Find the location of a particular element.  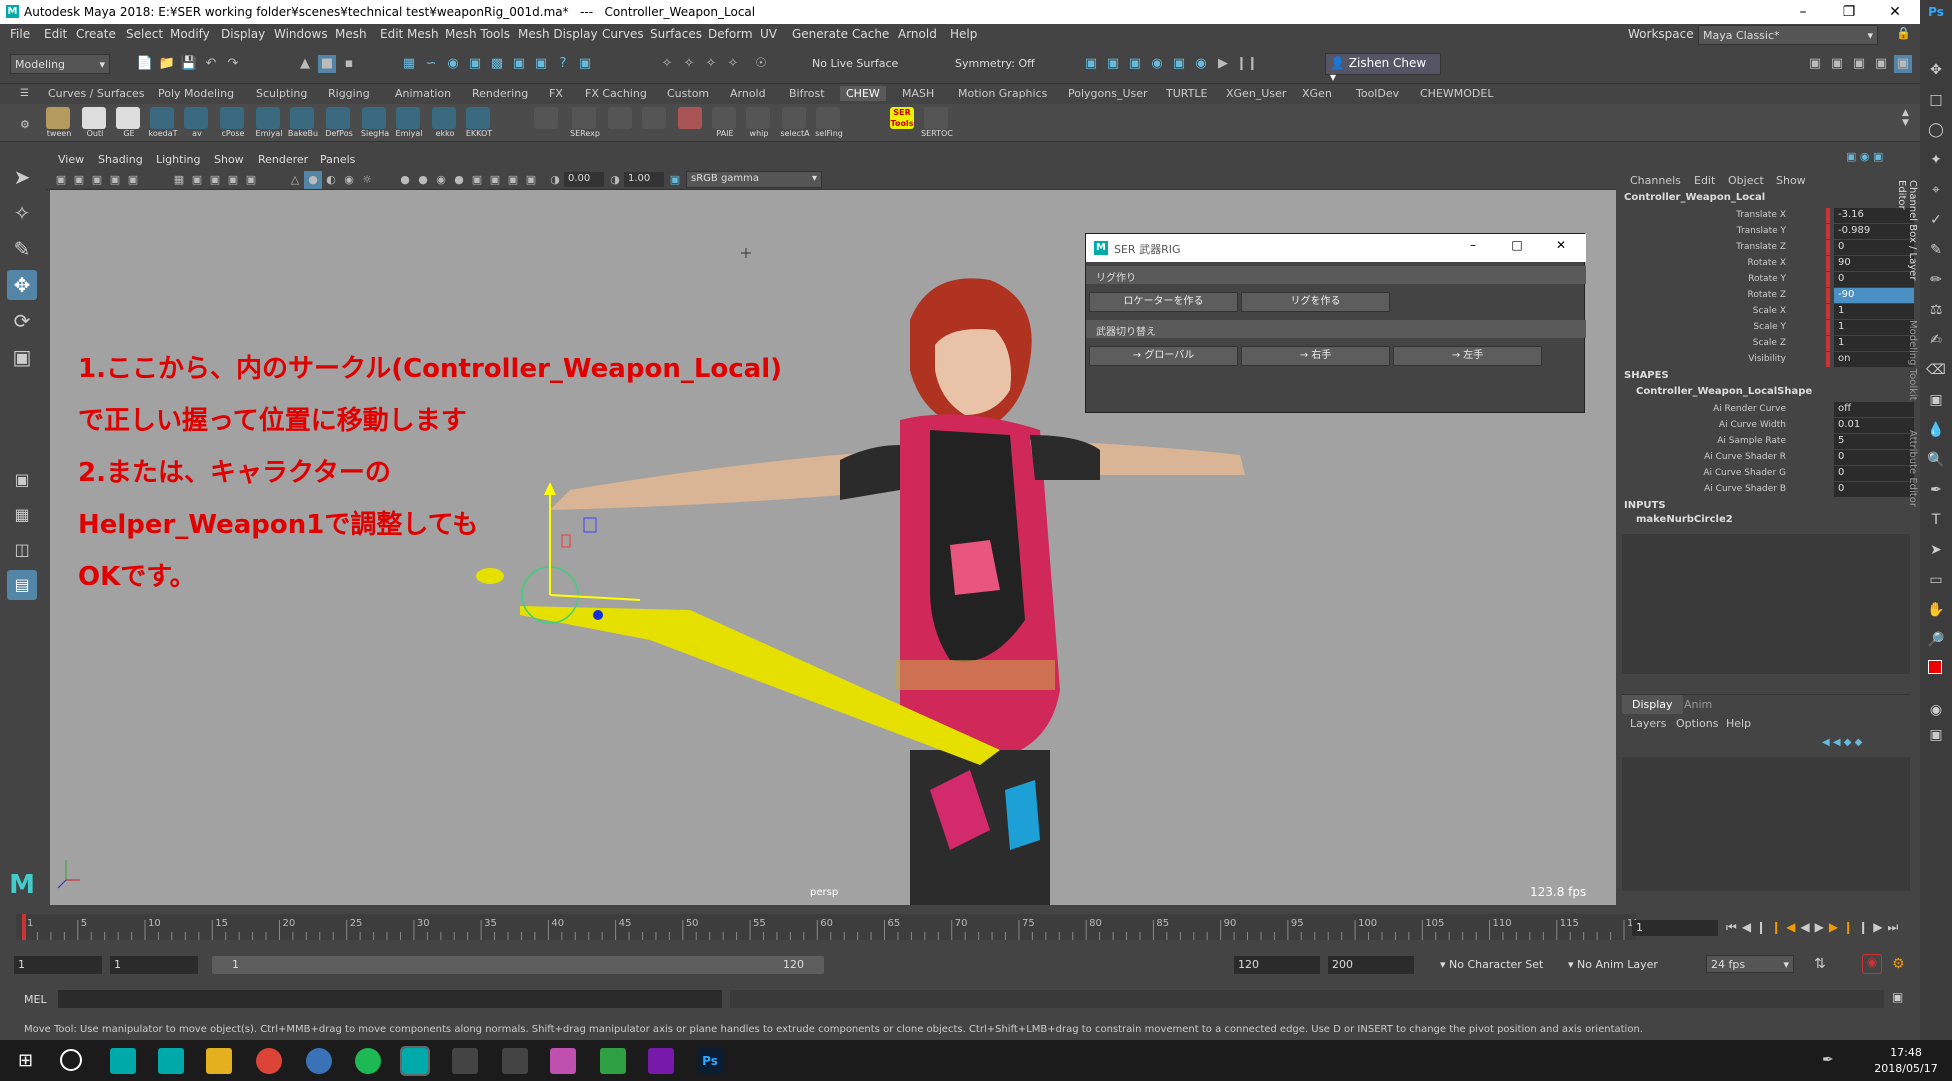

range-bar: 1 120 is located at coordinates (518, 965).